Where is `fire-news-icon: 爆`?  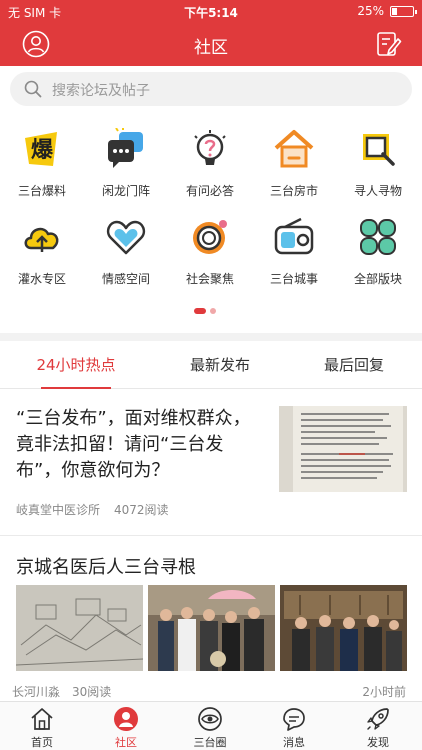
fire-news-icon: 爆 is located at coordinates (41, 149).